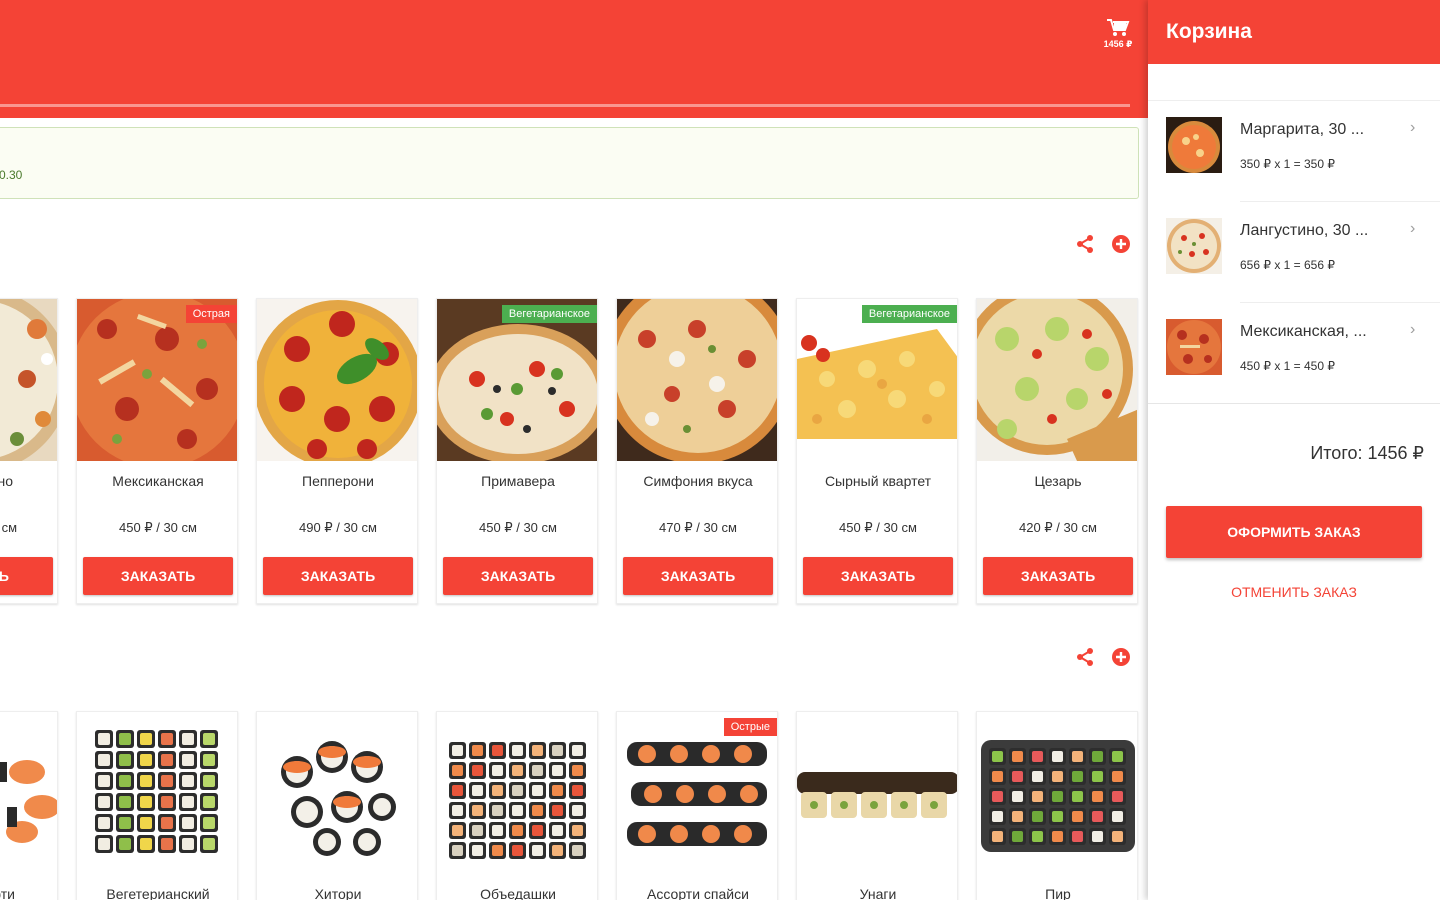  Describe the element at coordinates (1104, 244) in the screenshot. I see `pizza-section-actions` at that location.